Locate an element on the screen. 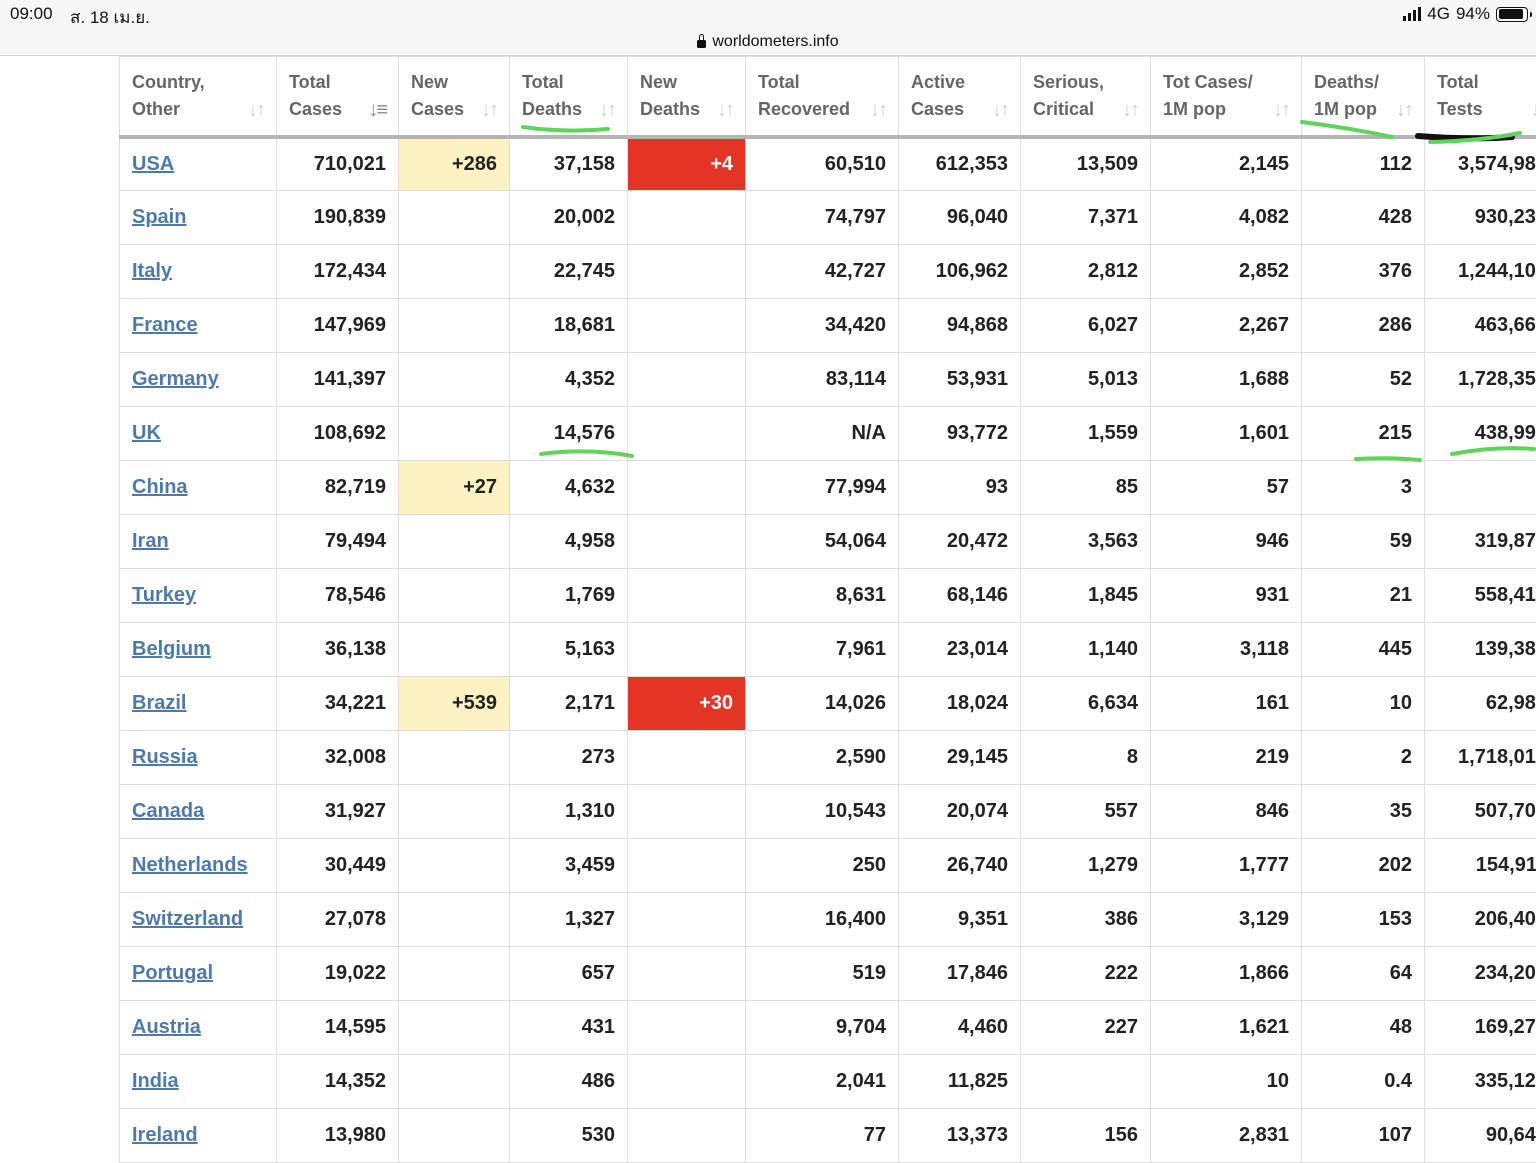 The image size is (1536, 1163). cell-total-deaths: 1,327 is located at coordinates (569, 920).